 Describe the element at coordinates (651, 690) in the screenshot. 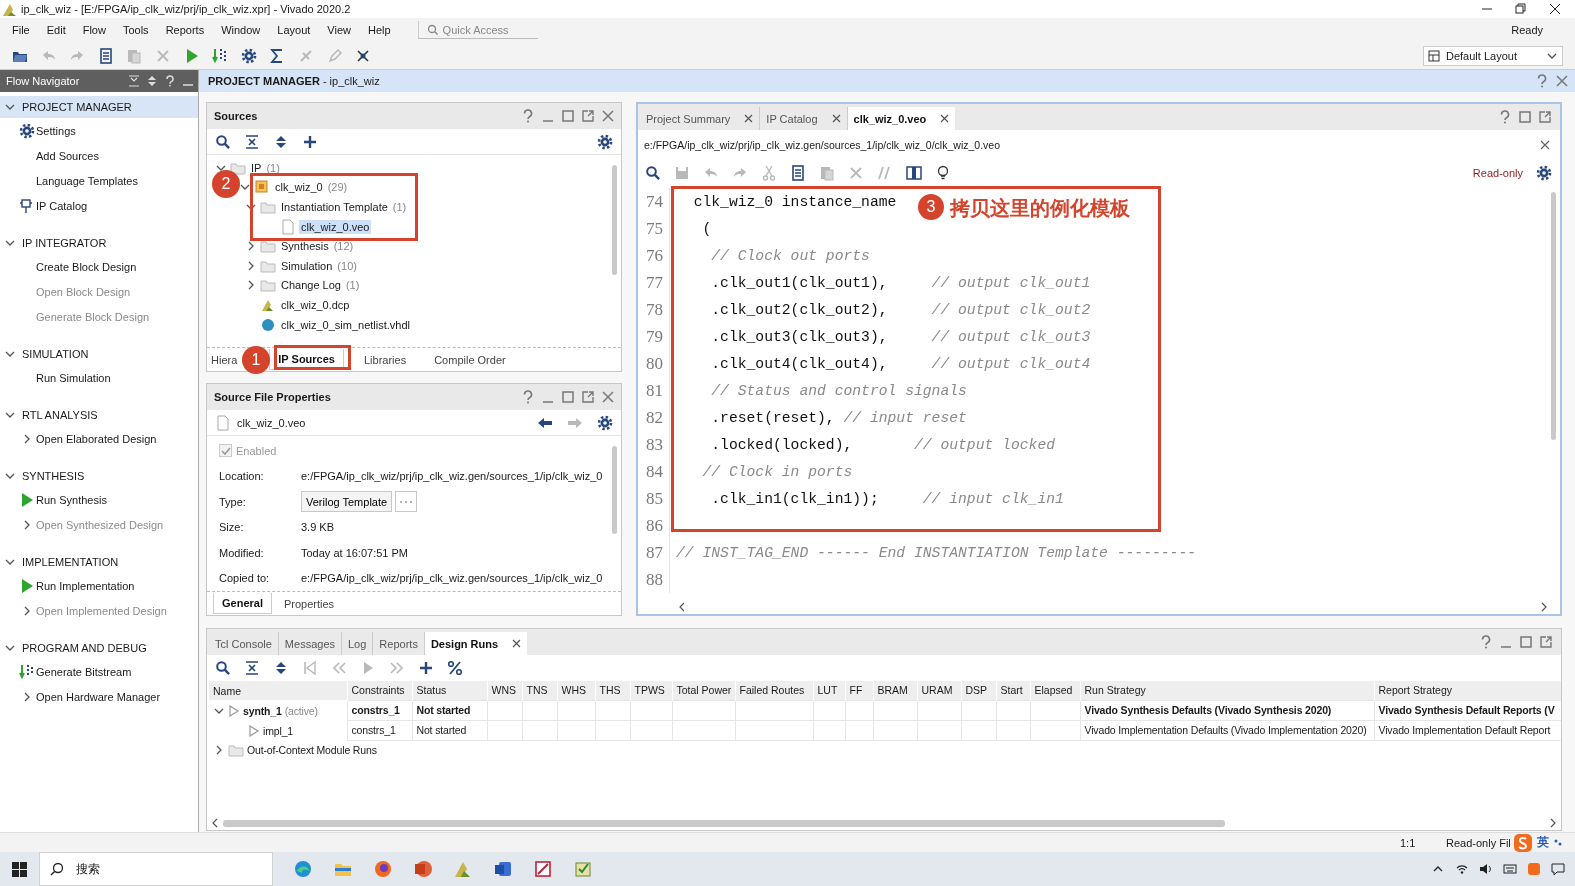

I see `column-header: TPWS` at that location.